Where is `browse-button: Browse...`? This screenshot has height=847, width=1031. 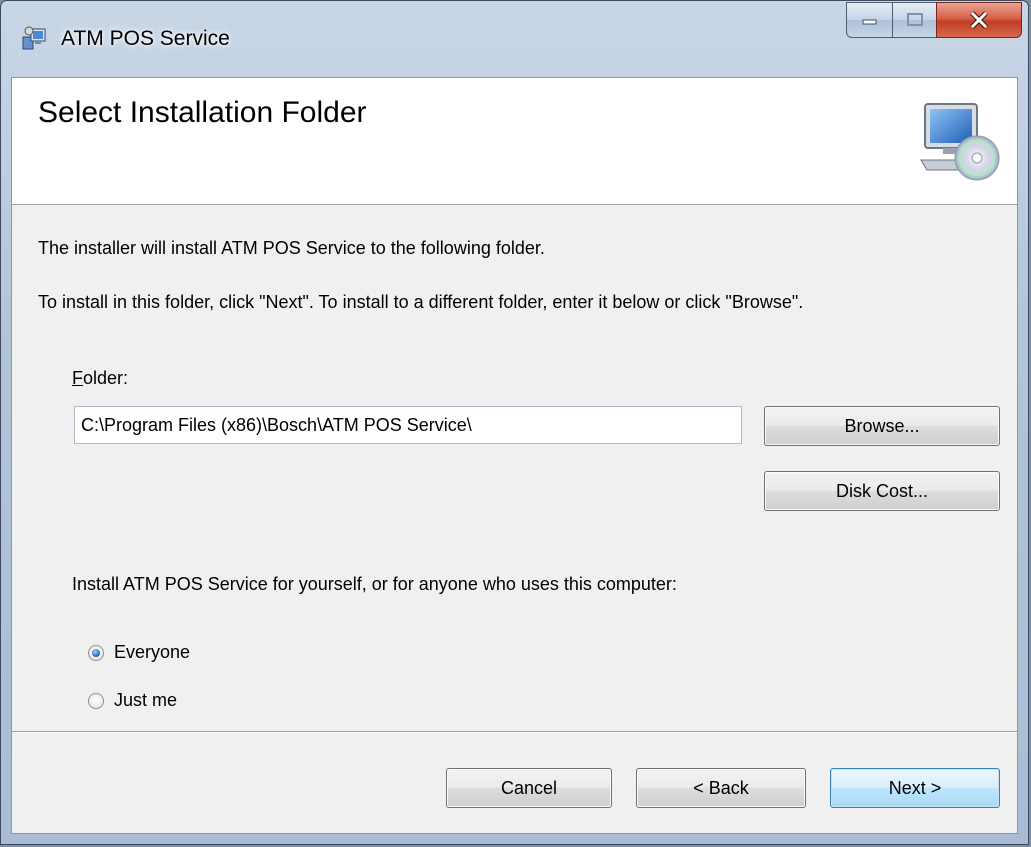 browse-button: Browse... is located at coordinates (882, 426).